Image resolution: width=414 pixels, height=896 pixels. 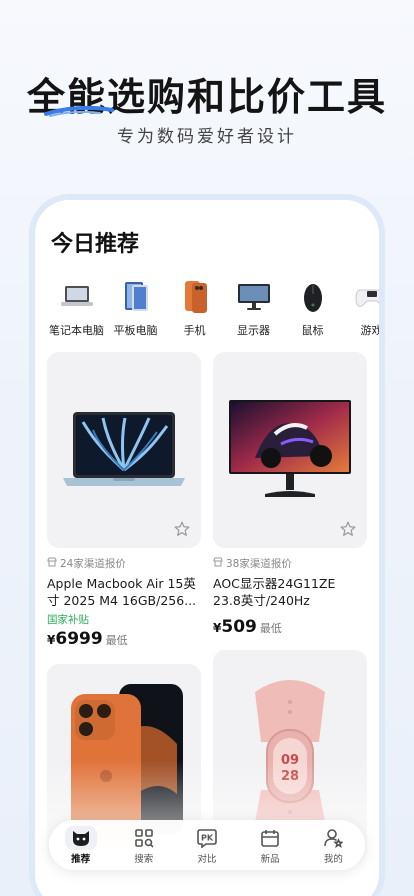 I want to click on channel-quotes-text: 24家渠道报价, so click(x=93, y=564).